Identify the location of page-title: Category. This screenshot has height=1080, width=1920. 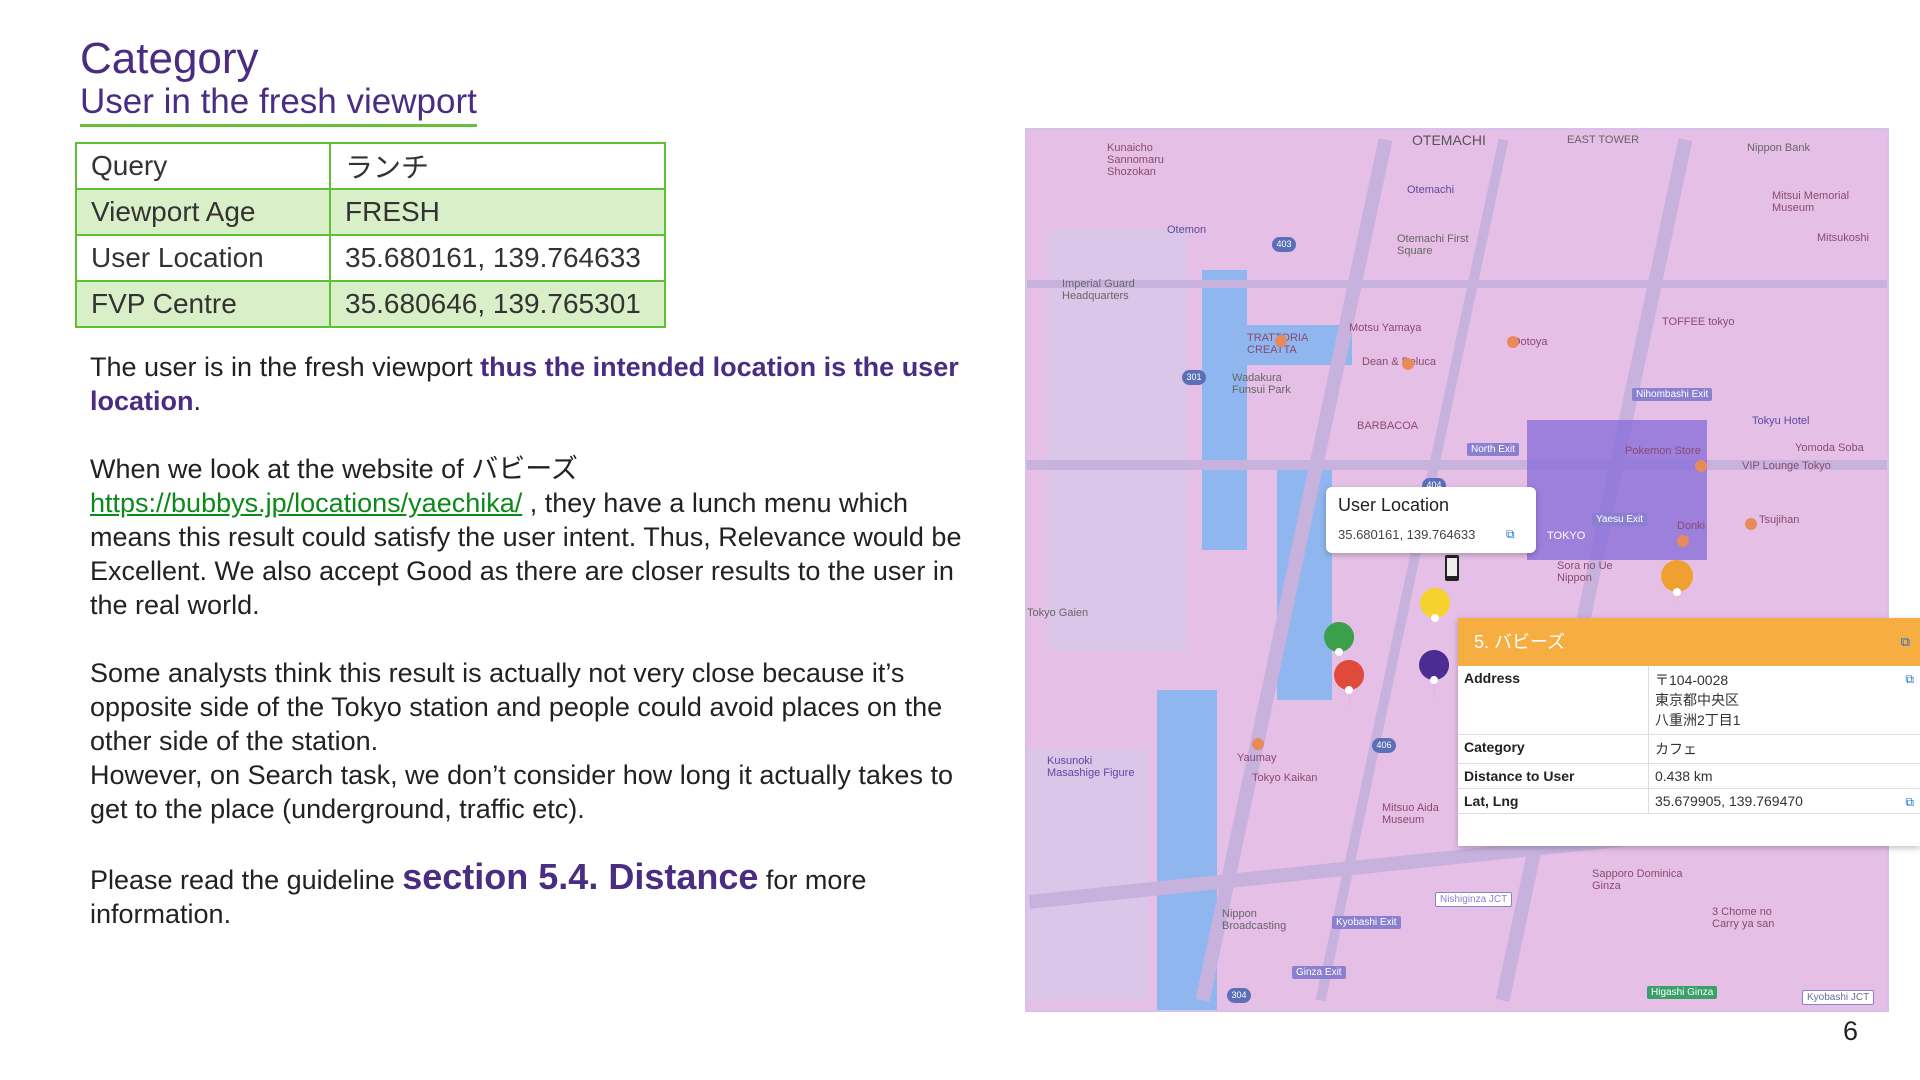
(169, 58).